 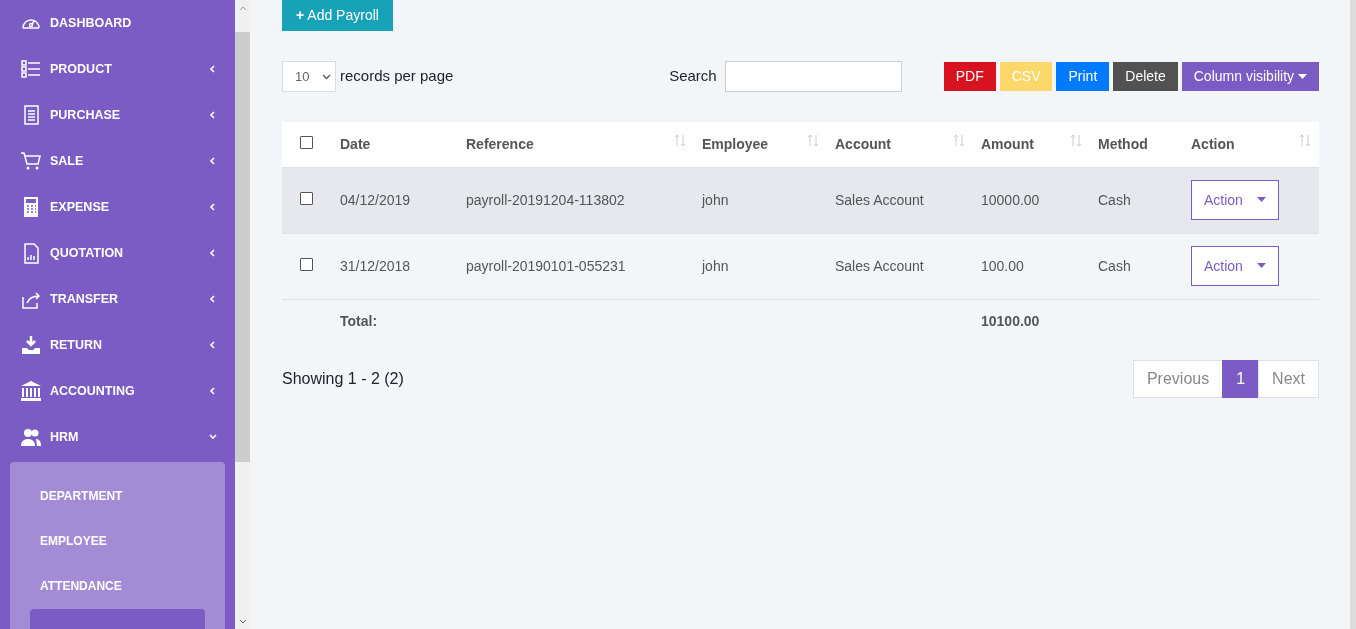 What do you see at coordinates (375, 265) in the screenshot?
I see `table-cell: 31/12/2018` at bounding box center [375, 265].